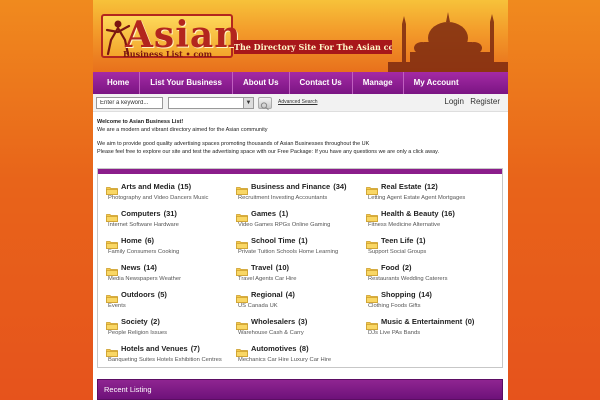 The width and height of the screenshot is (600, 400). Describe the element at coordinates (301, 198) in the screenshot. I see `category-subcategories: Recruitment Investing Accountants` at that location.